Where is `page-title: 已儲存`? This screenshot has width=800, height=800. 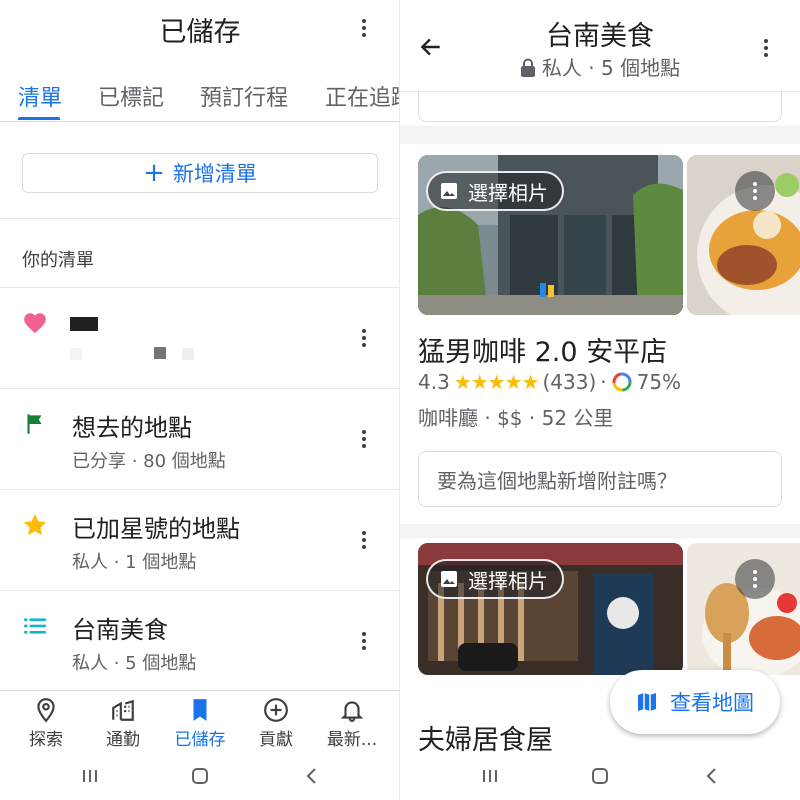
page-title: 已儲存 is located at coordinates (200, 32).